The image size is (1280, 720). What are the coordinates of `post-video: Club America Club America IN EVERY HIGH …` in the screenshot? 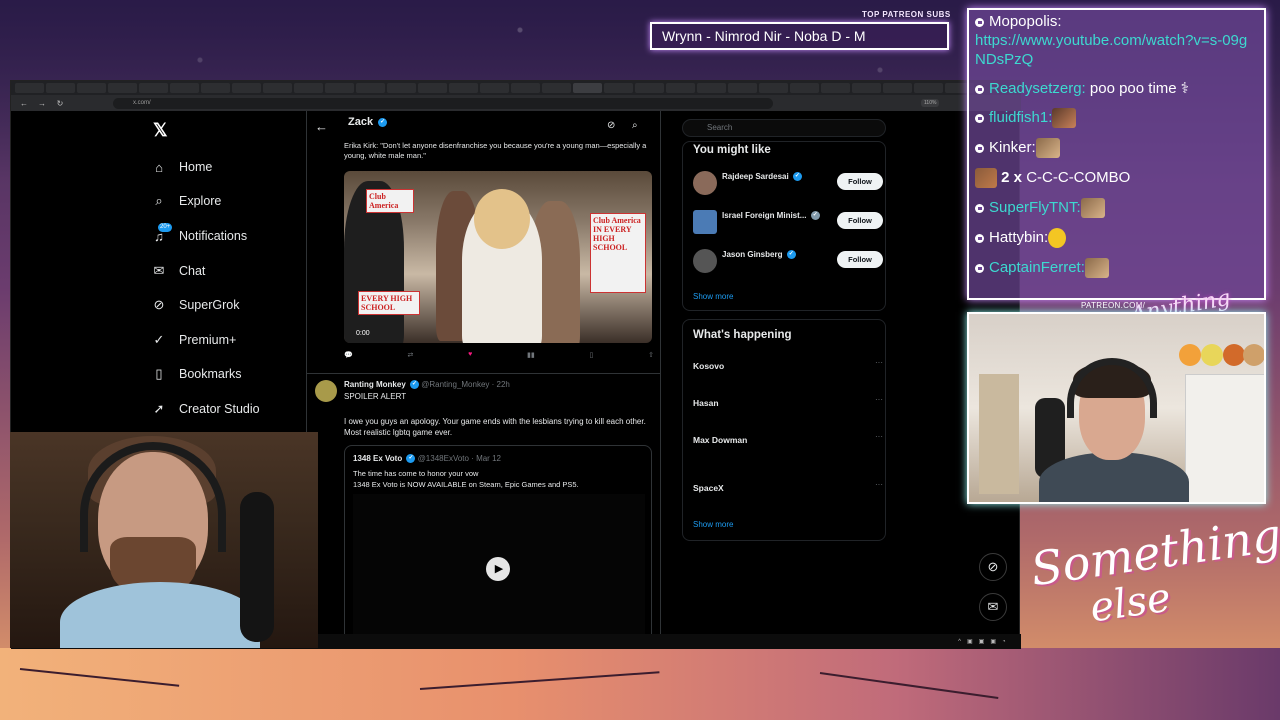 It's located at (498, 257).